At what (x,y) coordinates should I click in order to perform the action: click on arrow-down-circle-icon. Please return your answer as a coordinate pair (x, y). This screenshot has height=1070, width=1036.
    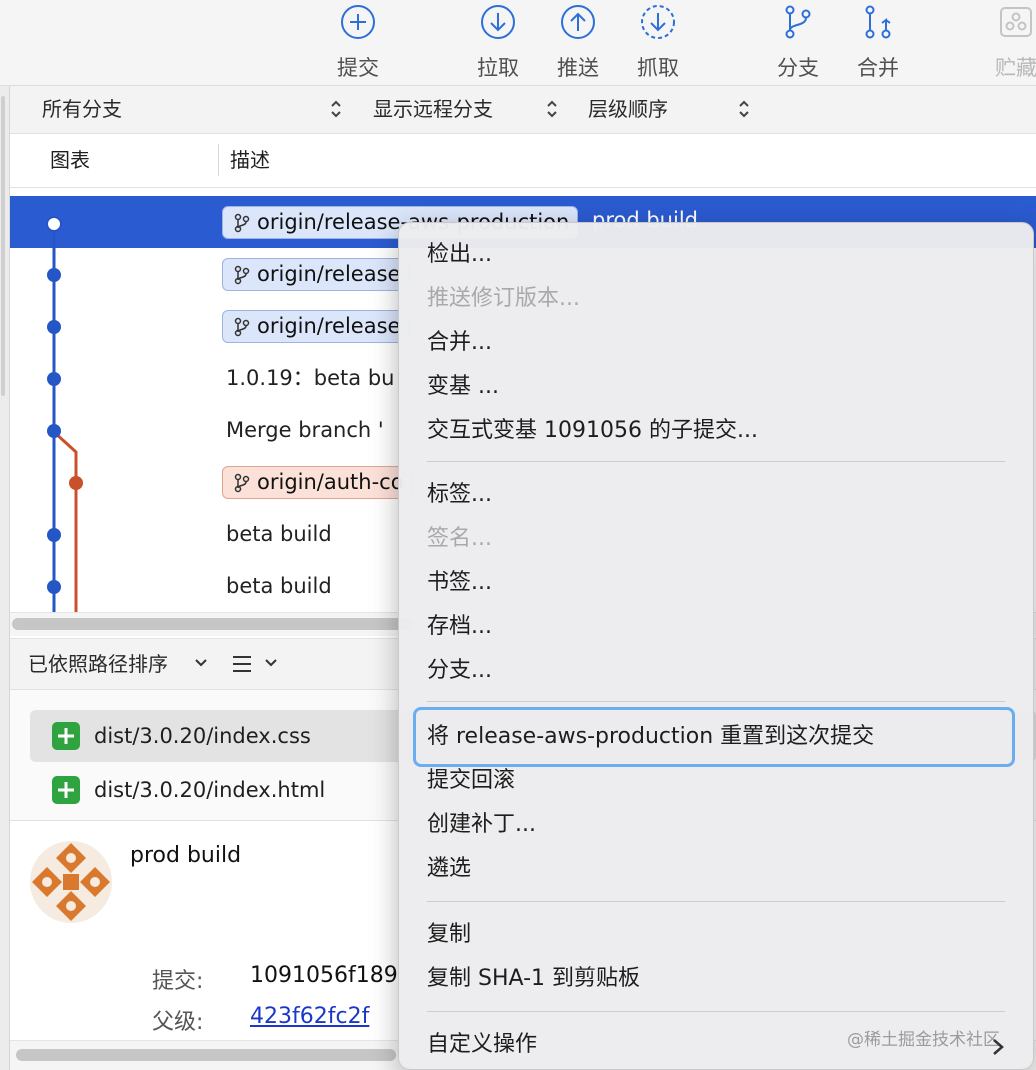
    Looking at the image, I should click on (498, 22).